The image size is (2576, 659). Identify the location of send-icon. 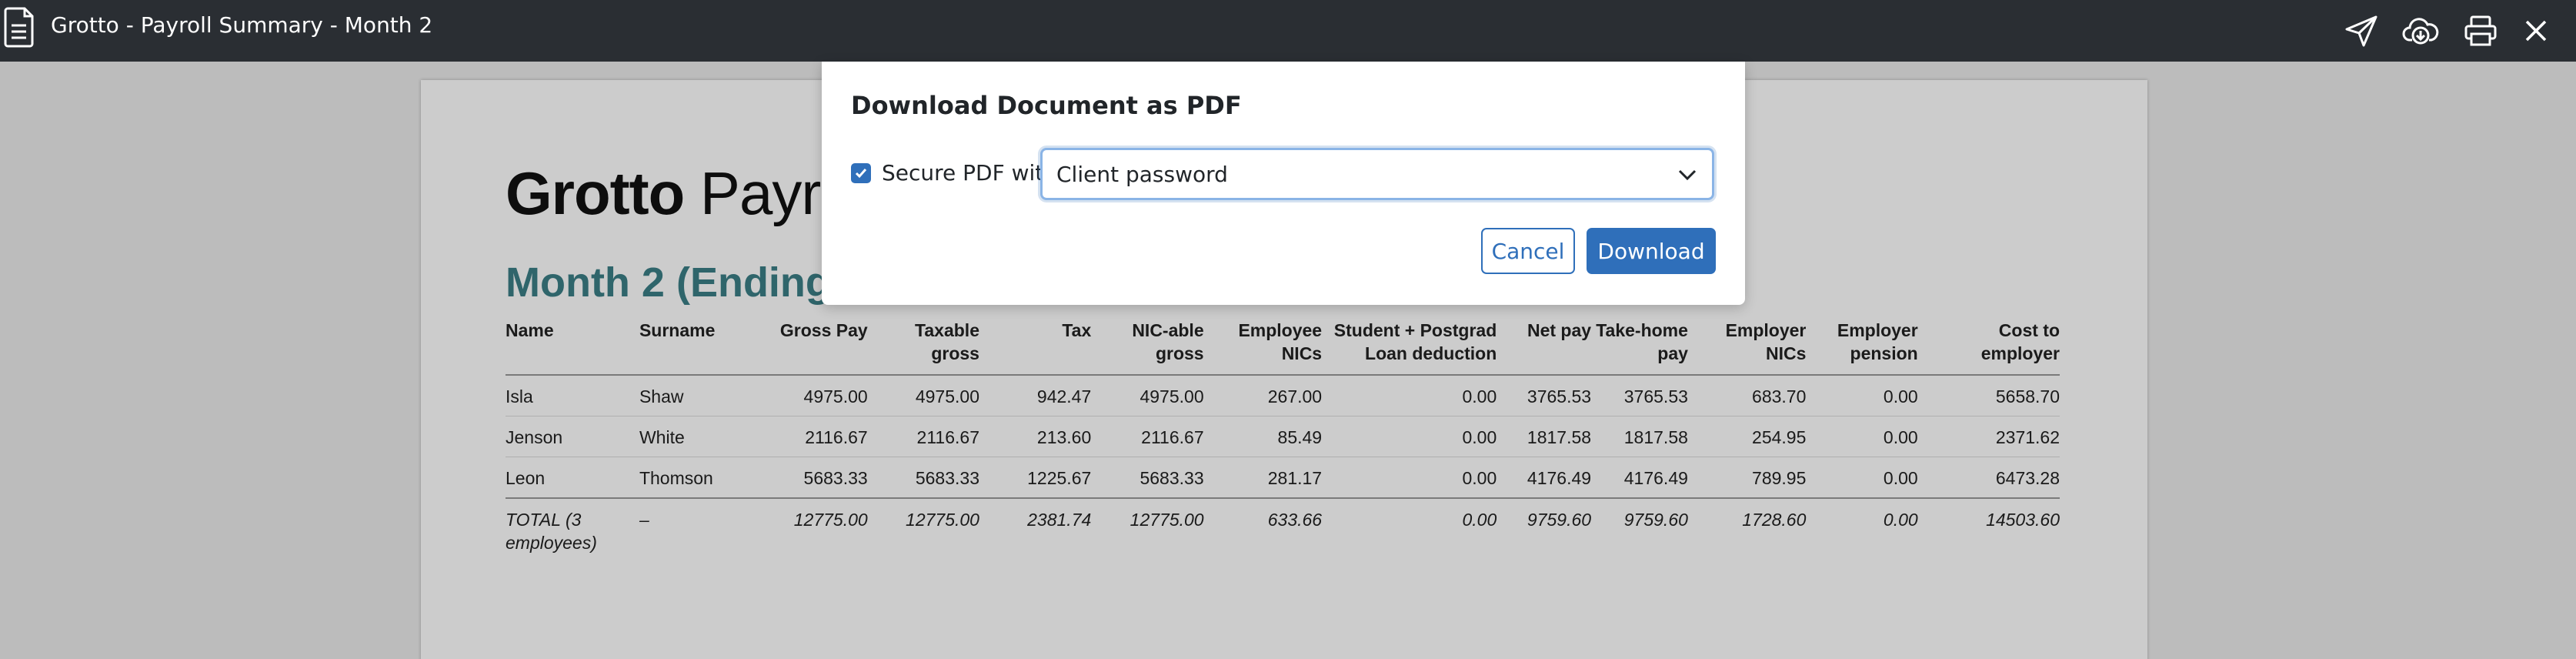
(2361, 31).